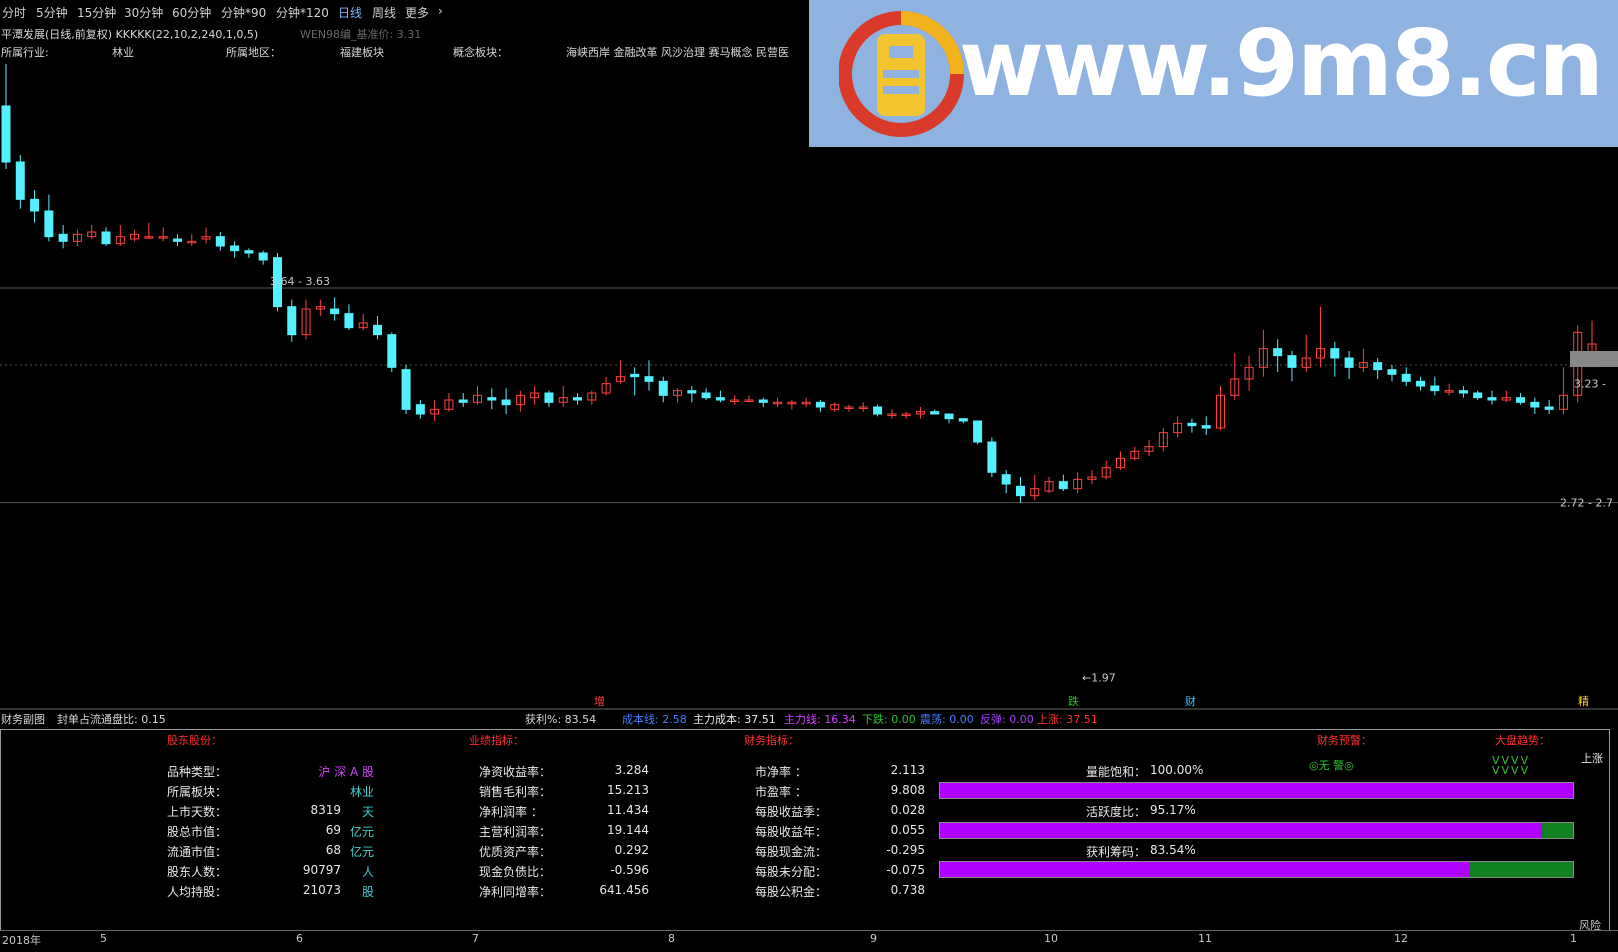 The height and width of the screenshot is (952, 1618). What do you see at coordinates (333, 850) in the screenshot?
I see `shareholder-value: 68` at bounding box center [333, 850].